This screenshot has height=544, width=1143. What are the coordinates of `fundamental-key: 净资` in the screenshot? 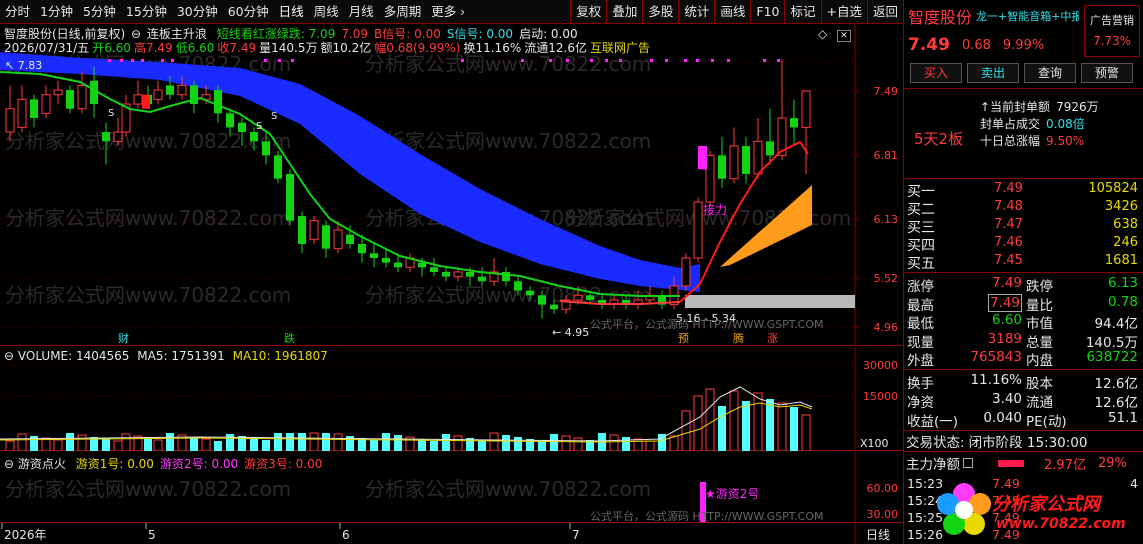 It's located at (920, 403).